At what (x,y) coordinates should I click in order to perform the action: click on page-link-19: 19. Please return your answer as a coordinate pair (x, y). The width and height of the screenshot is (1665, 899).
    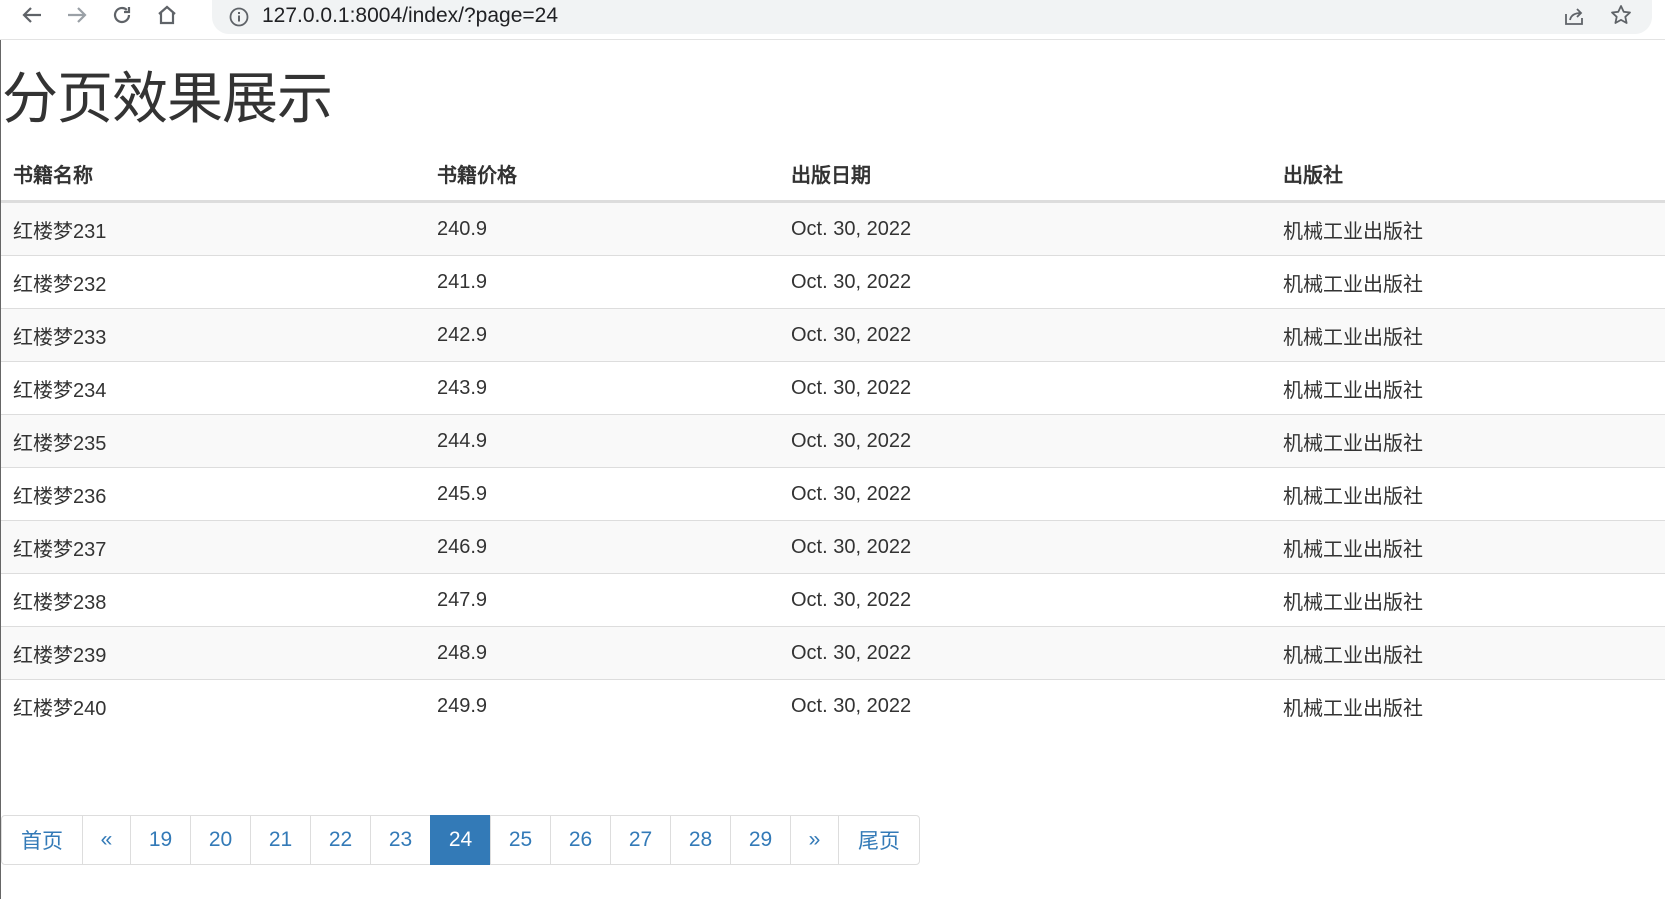
    Looking at the image, I should click on (160, 840).